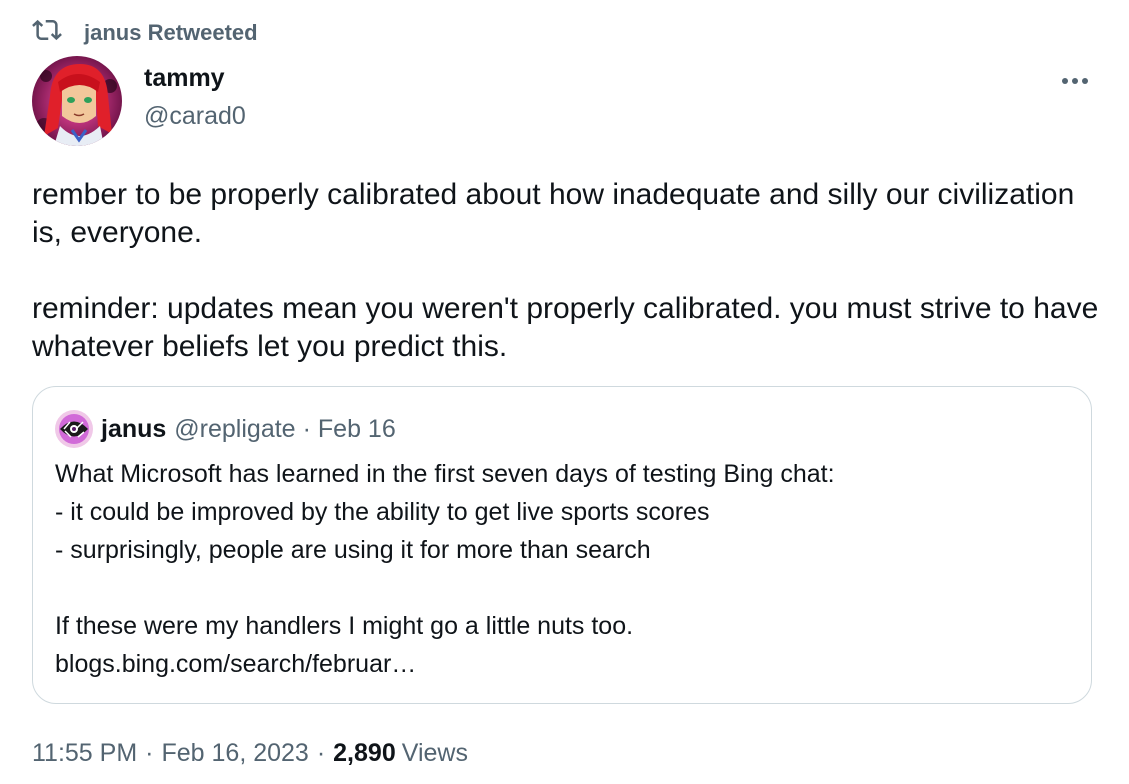 The image size is (1129, 784). What do you see at coordinates (77, 101) in the screenshot?
I see `avatar` at bounding box center [77, 101].